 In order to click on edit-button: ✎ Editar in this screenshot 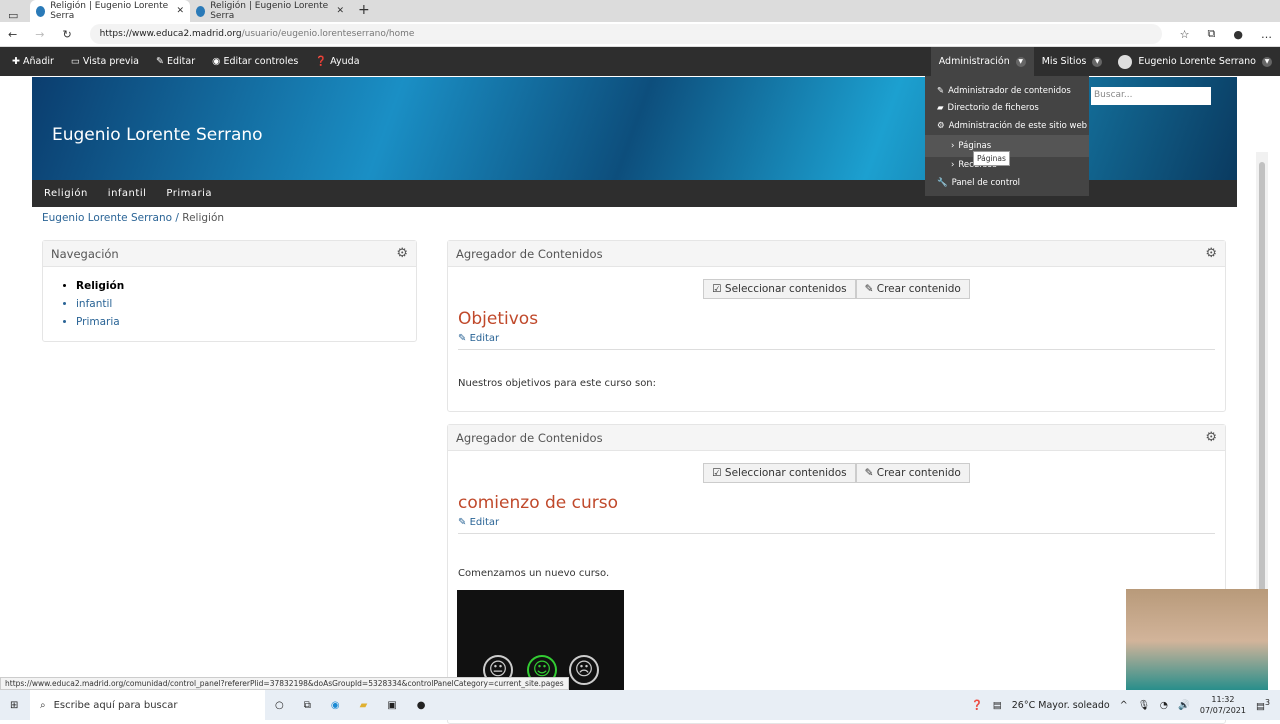, I will do `click(175, 61)`.